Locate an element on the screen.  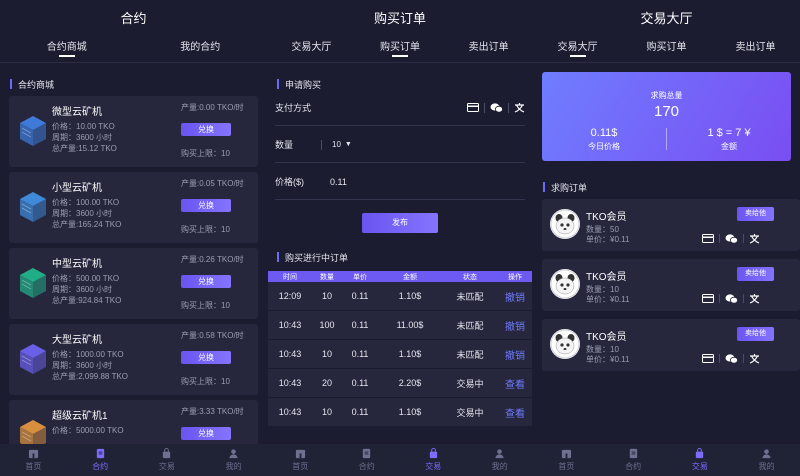
price-row: 价格($) 0.11 is located at coordinates (400, 182).